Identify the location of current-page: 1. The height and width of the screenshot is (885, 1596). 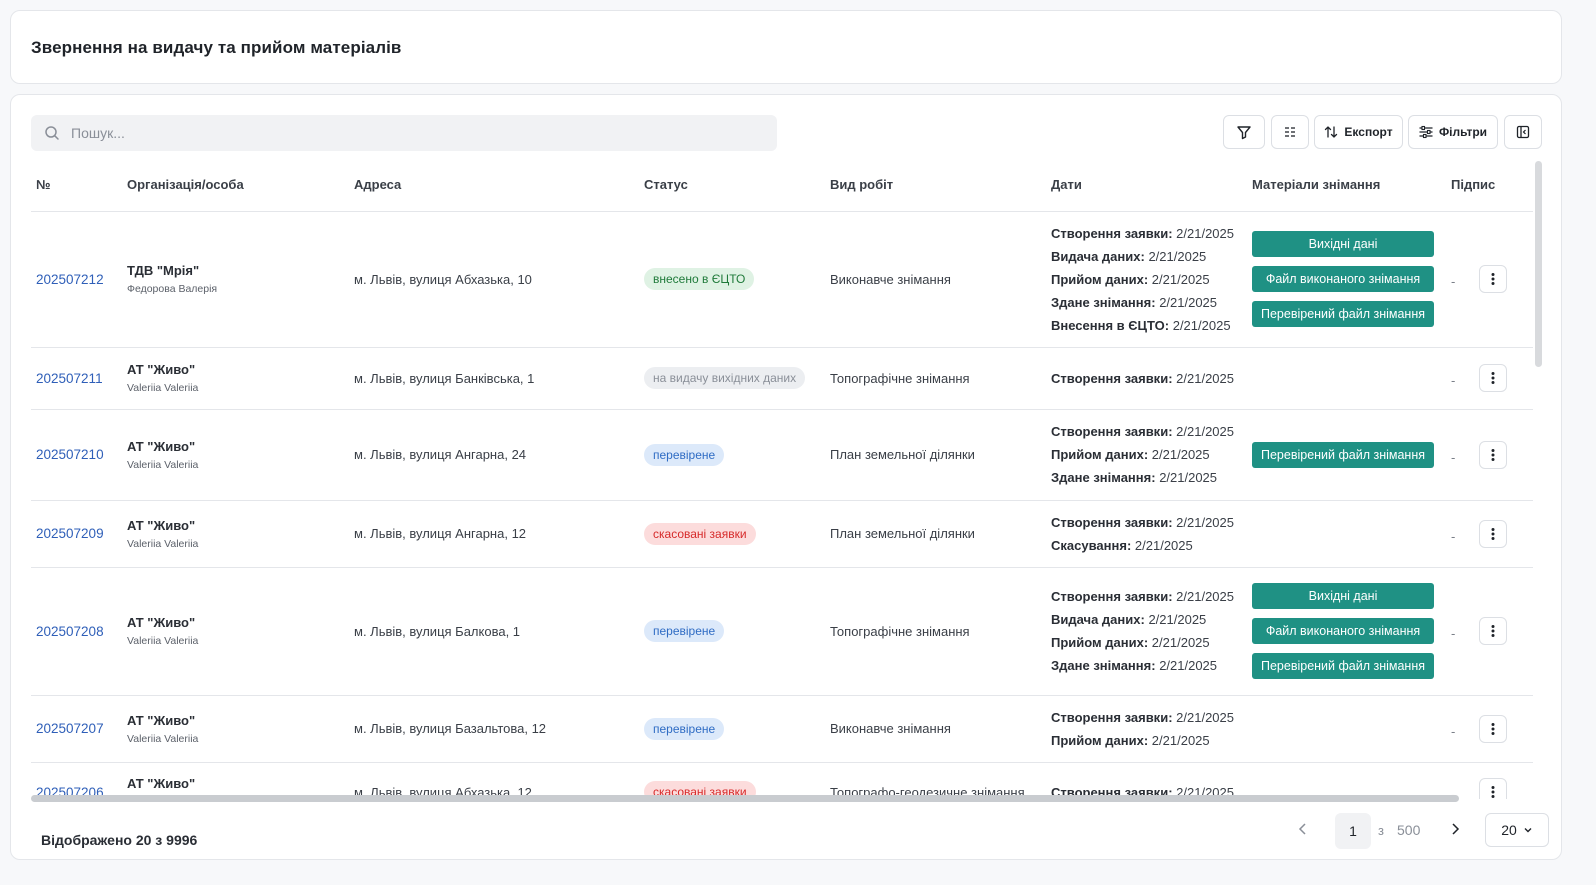
(1353, 831).